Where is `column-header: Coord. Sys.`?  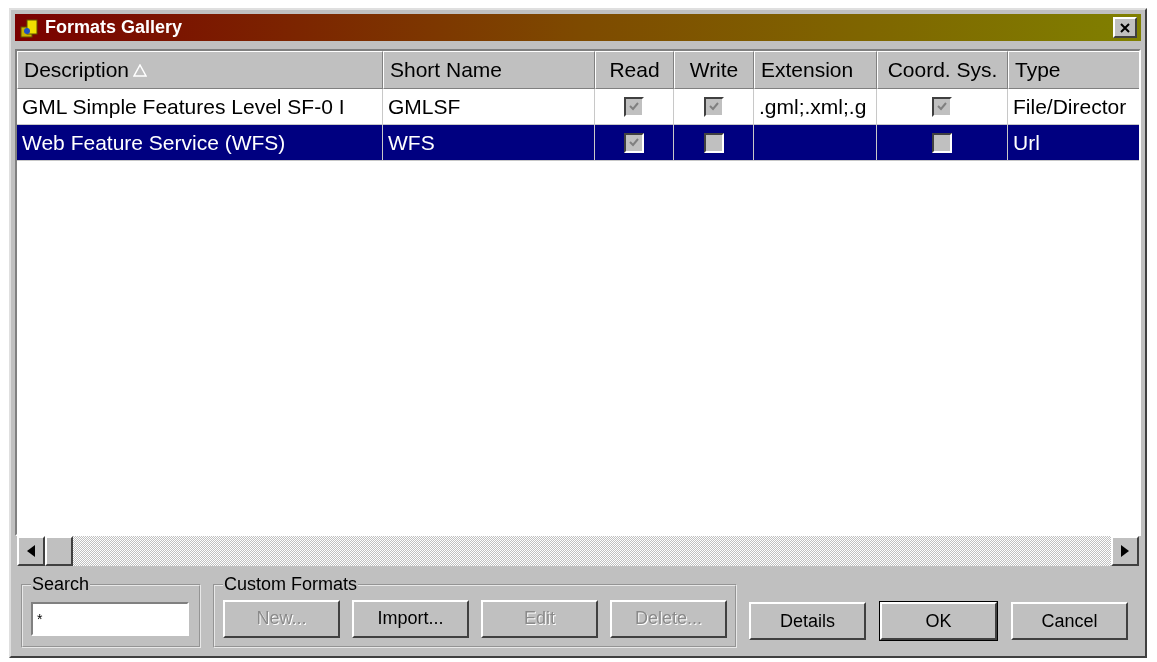 column-header: Coord. Sys. is located at coordinates (942, 70).